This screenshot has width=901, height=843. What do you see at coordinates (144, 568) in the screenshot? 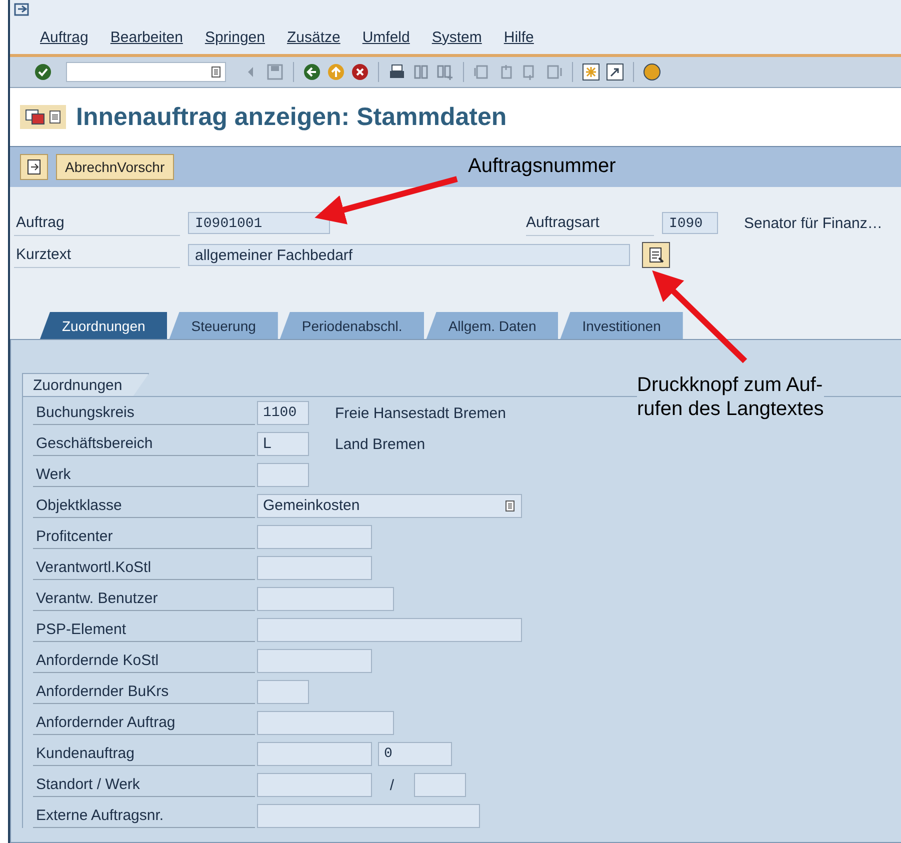
I see `field-label: Verantwortl.KoStl` at bounding box center [144, 568].